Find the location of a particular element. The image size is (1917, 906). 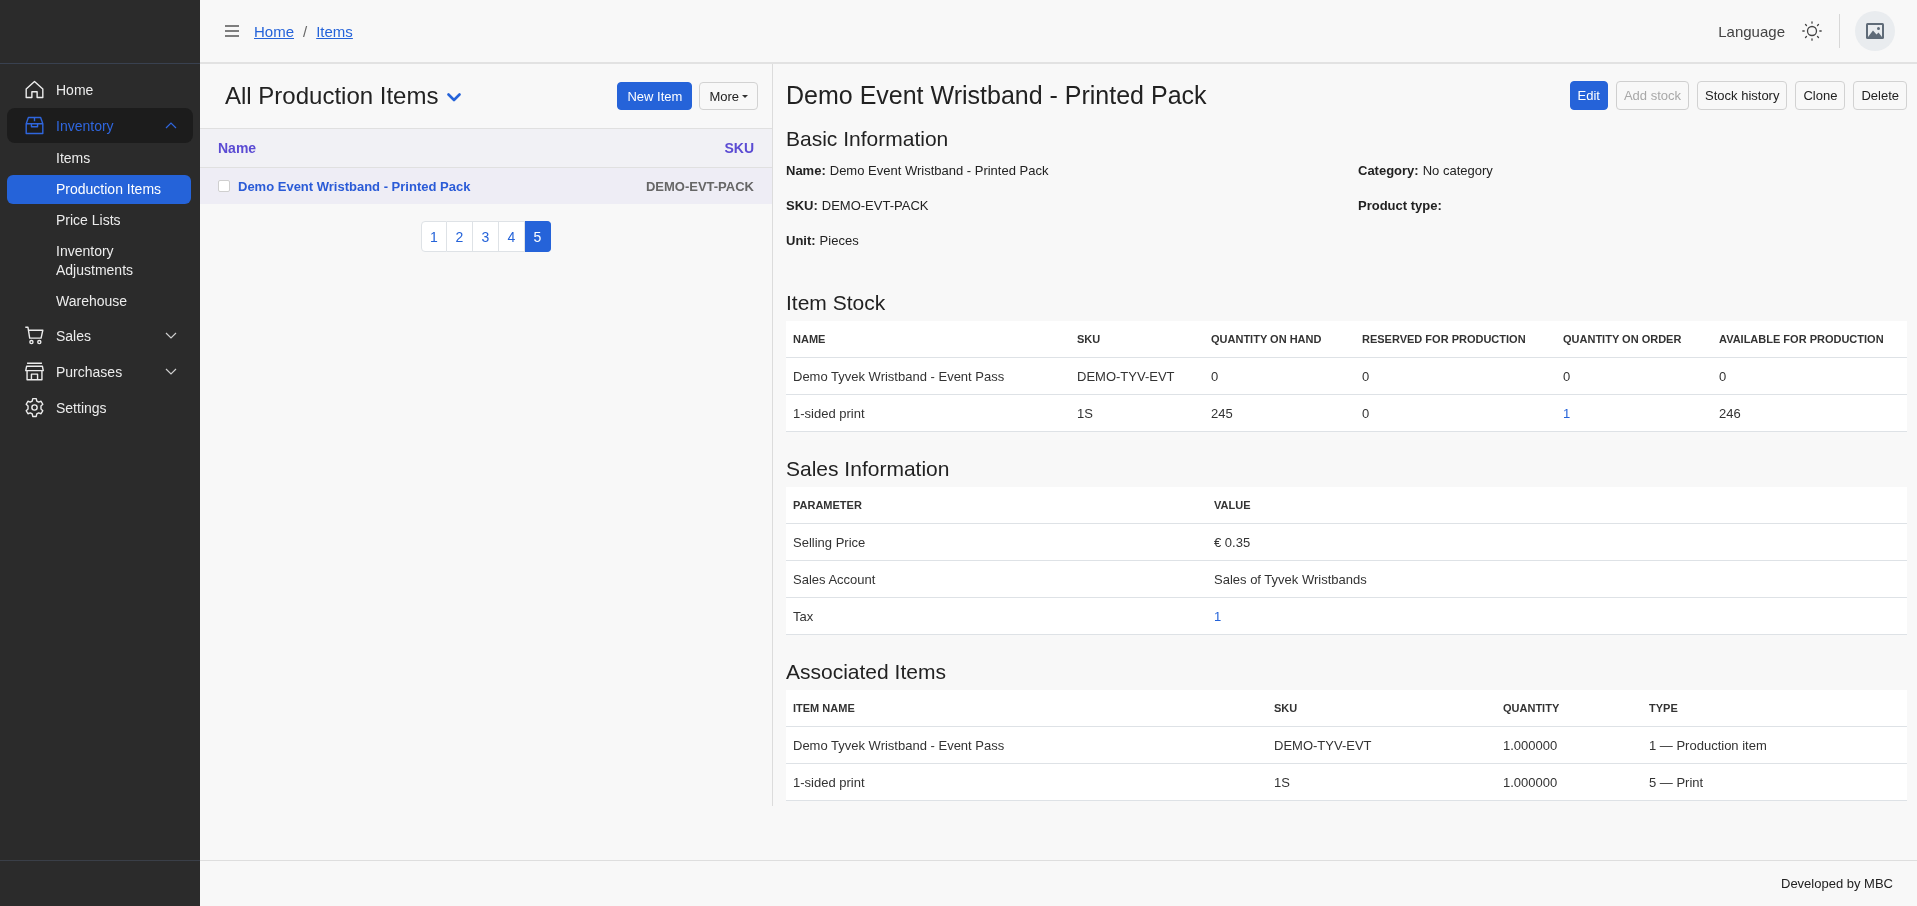

cart-icon is located at coordinates (34, 335).